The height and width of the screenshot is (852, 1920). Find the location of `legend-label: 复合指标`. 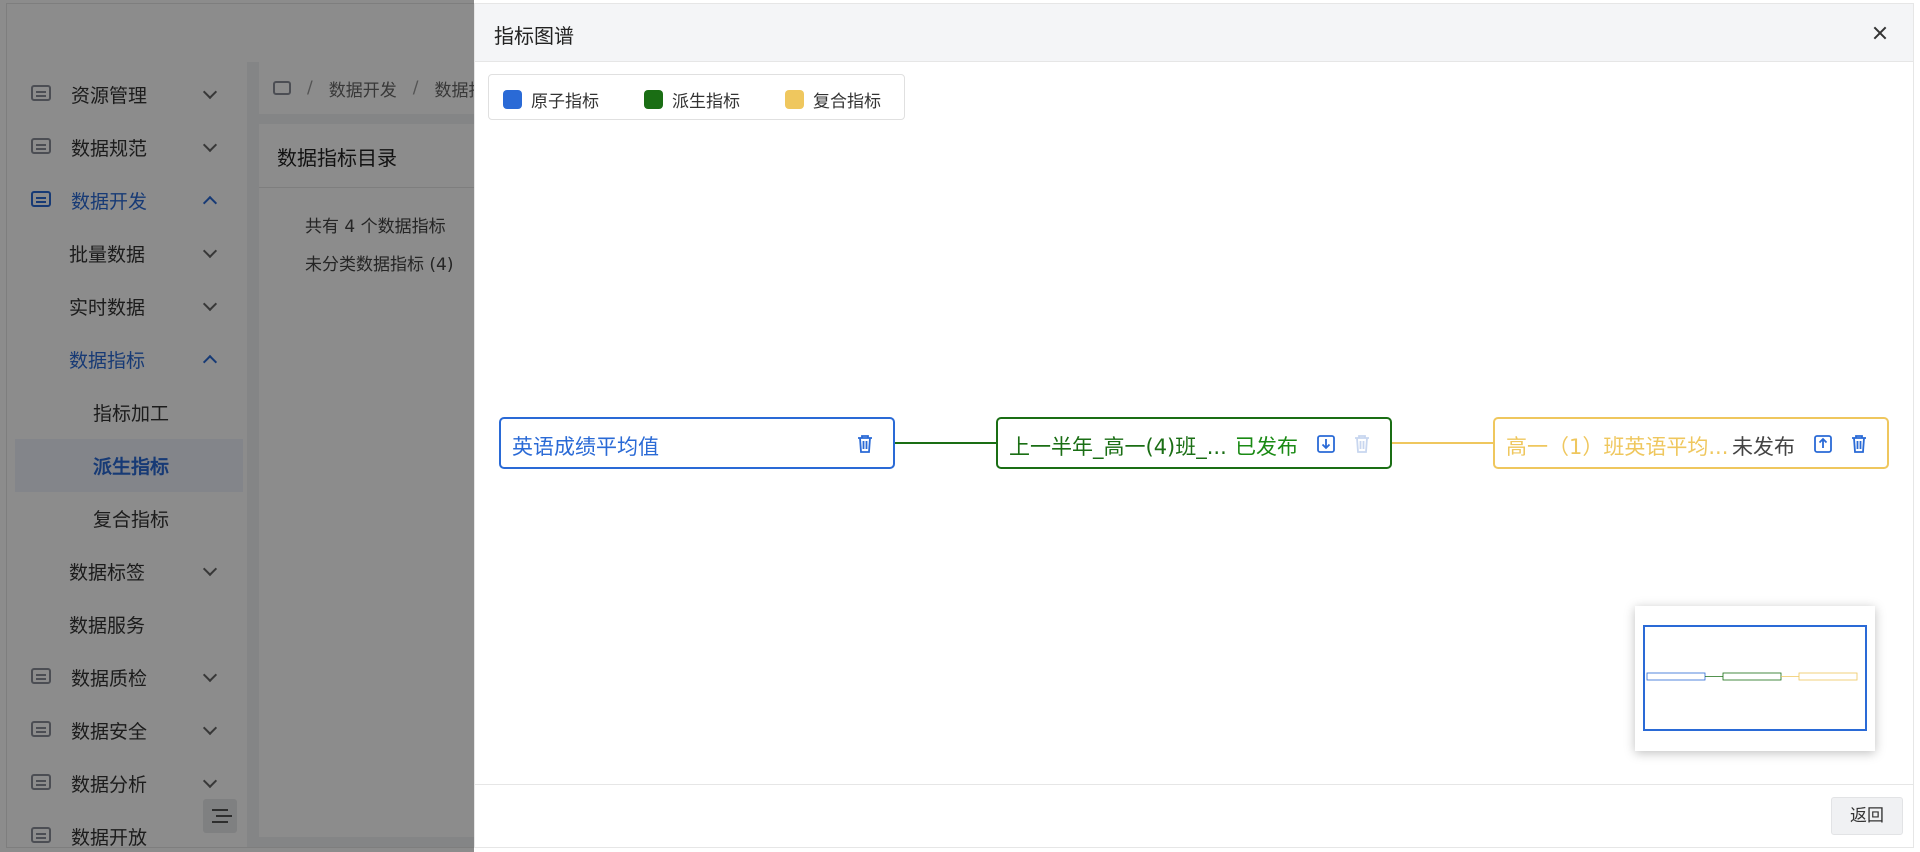

legend-label: 复合指标 is located at coordinates (847, 102).